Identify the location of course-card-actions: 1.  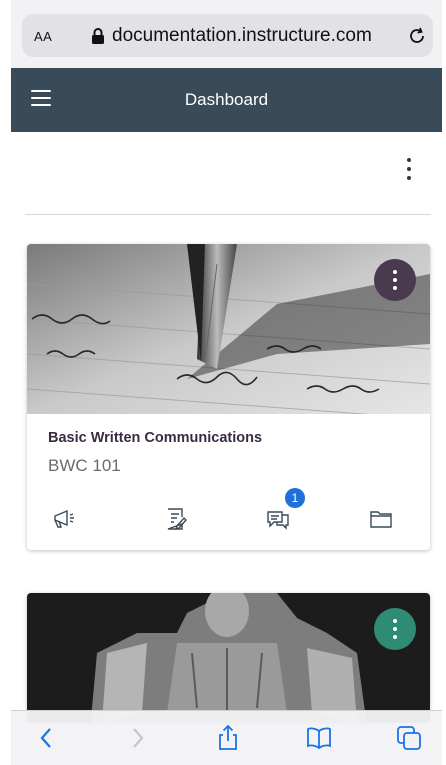
(228, 512).